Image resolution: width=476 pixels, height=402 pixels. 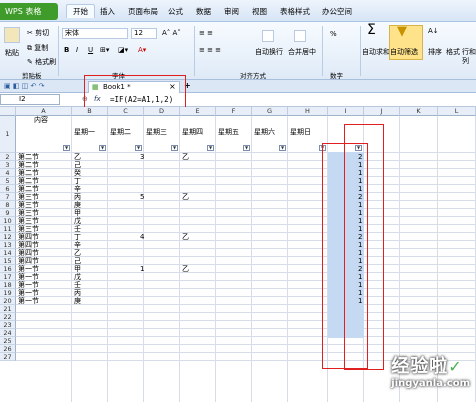 I want to click on grow-font-icon: A˄ A˅, so click(x=171, y=33).